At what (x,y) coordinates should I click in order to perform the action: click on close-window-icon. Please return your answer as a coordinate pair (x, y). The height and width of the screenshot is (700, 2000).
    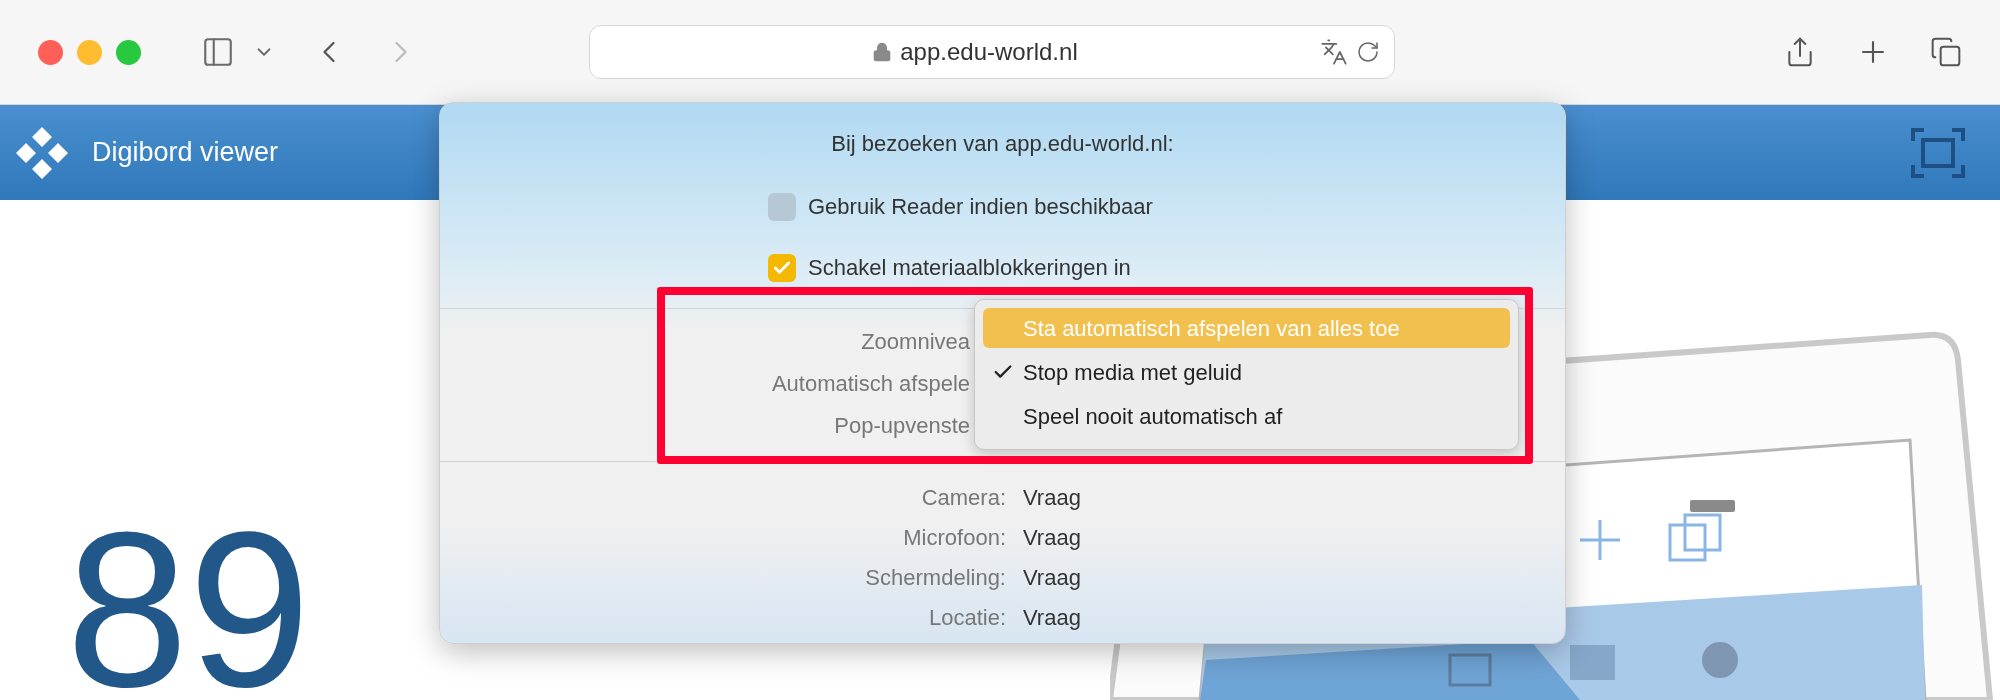
    Looking at the image, I should click on (50, 52).